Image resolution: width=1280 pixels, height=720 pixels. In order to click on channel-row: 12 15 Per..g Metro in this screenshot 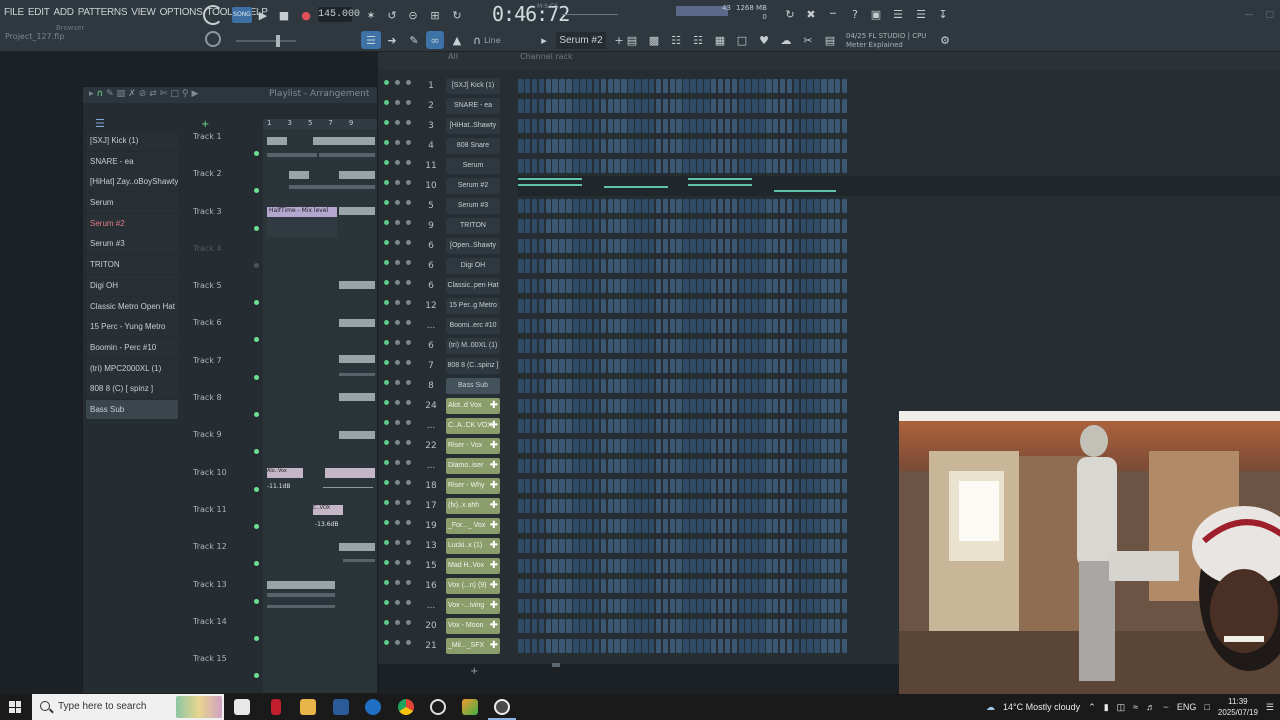, I will do `click(829, 306)`.